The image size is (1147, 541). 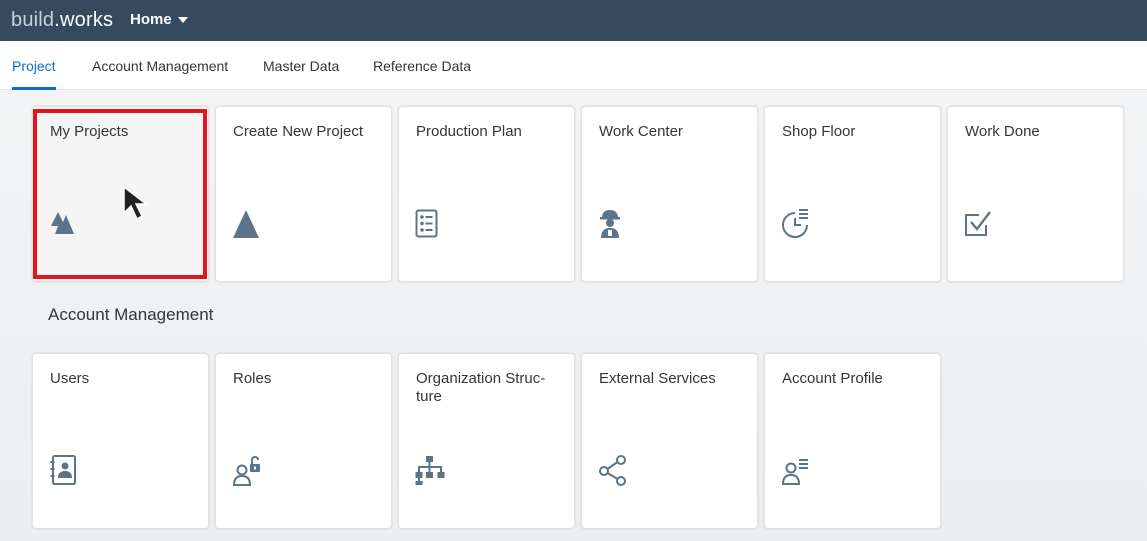 I want to click on tile-organization-structure: Organization Struc- ture, so click(x=486, y=441).